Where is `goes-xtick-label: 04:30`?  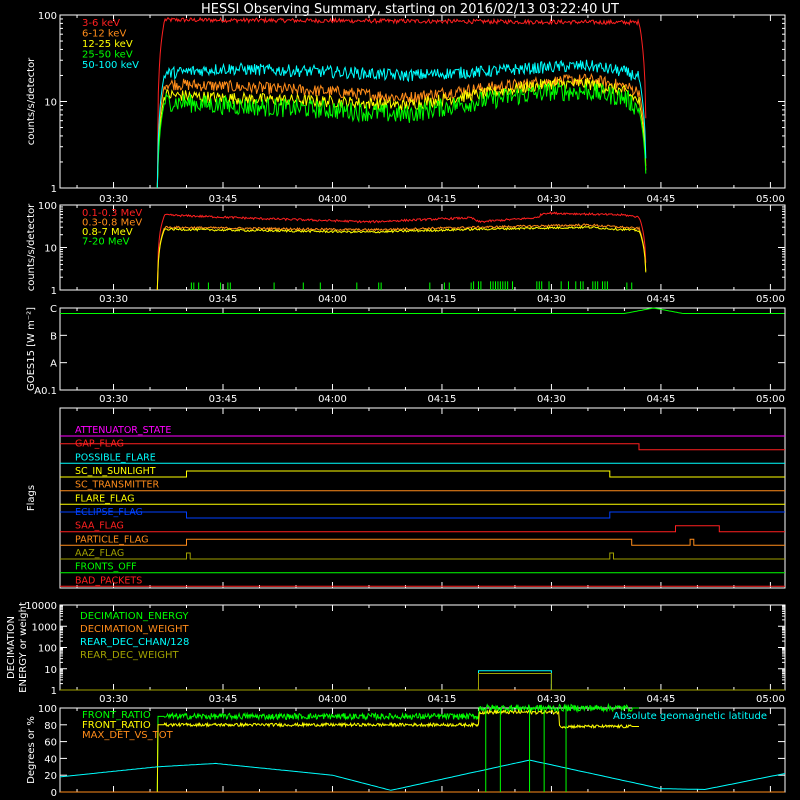
goes-xtick-label: 04:30 is located at coordinates (551, 399).